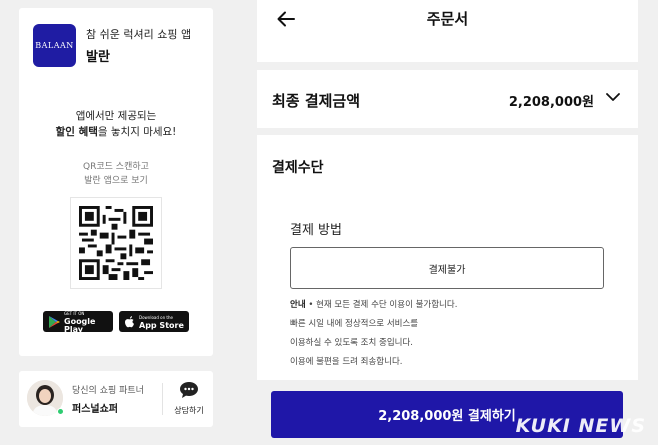  What do you see at coordinates (129, 321) in the screenshot?
I see `apple-icon` at bounding box center [129, 321].